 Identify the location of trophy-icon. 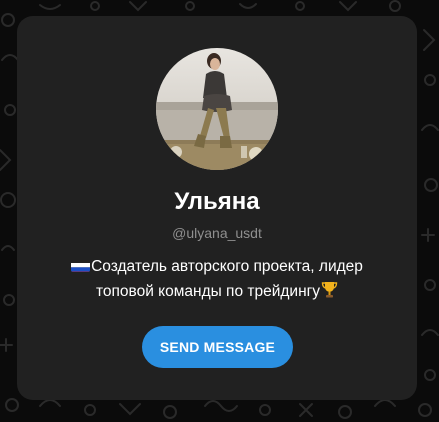
(329, 289).